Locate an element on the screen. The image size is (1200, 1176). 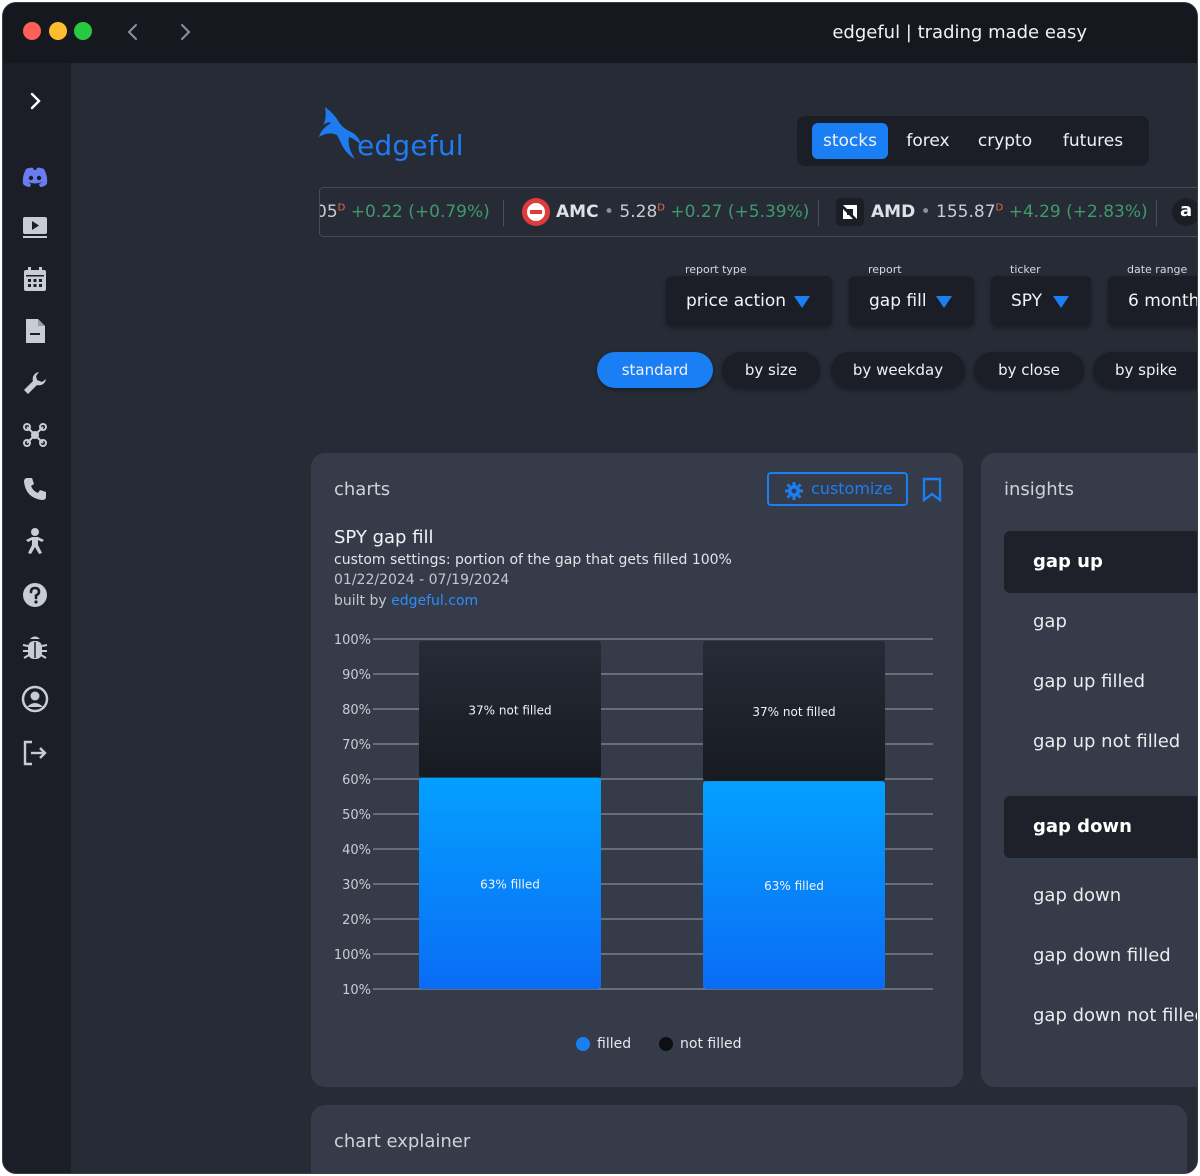
brand-logo: edgeful is located at coordinates (394, 135).